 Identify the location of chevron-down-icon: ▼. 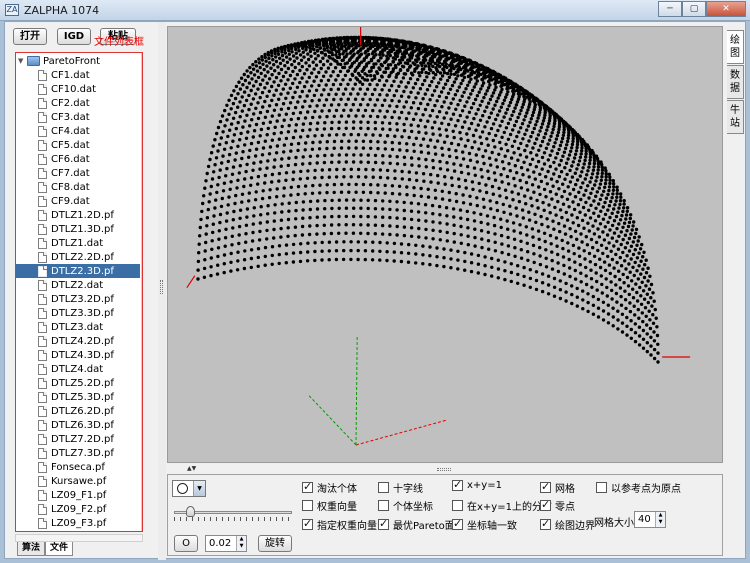
(199, 488).